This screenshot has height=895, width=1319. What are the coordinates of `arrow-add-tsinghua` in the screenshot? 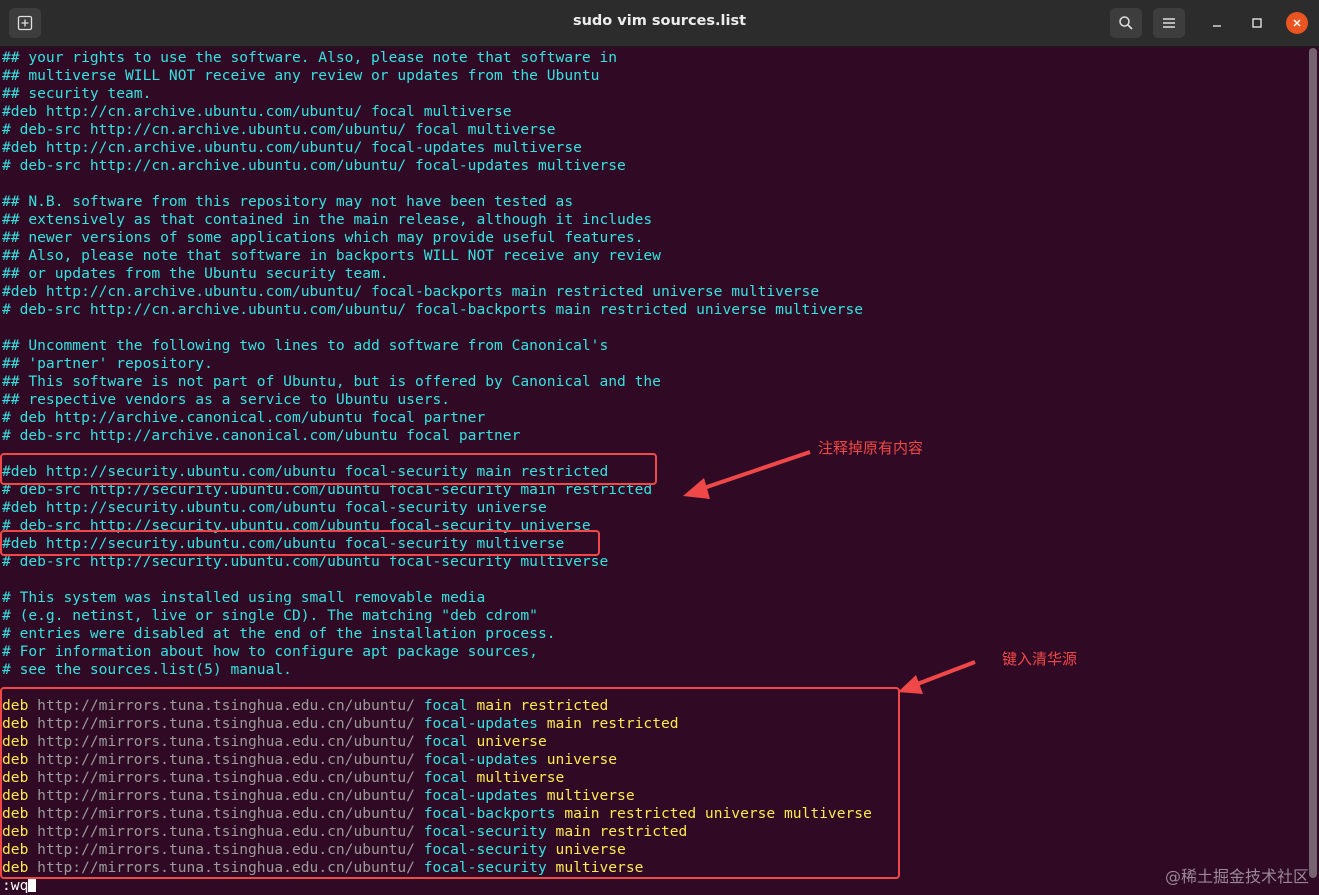 It's located at (943, 674).